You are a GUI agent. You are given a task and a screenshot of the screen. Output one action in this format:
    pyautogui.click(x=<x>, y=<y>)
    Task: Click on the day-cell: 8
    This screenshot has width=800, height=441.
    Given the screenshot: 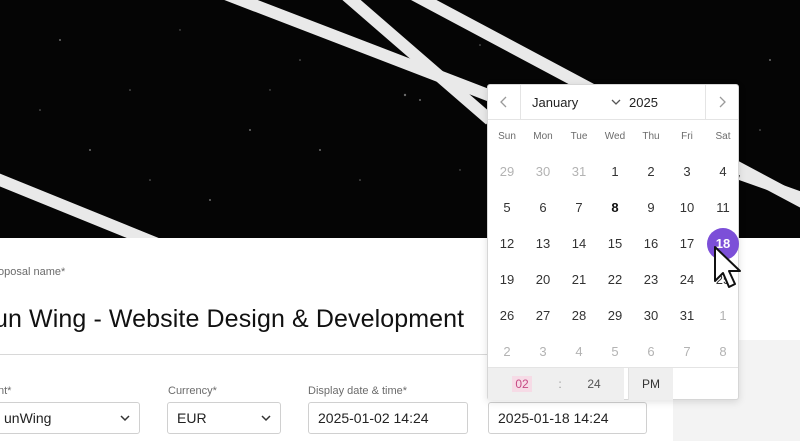 What is the action you would take?
    pyautogui.click(x=615, y=208)
    